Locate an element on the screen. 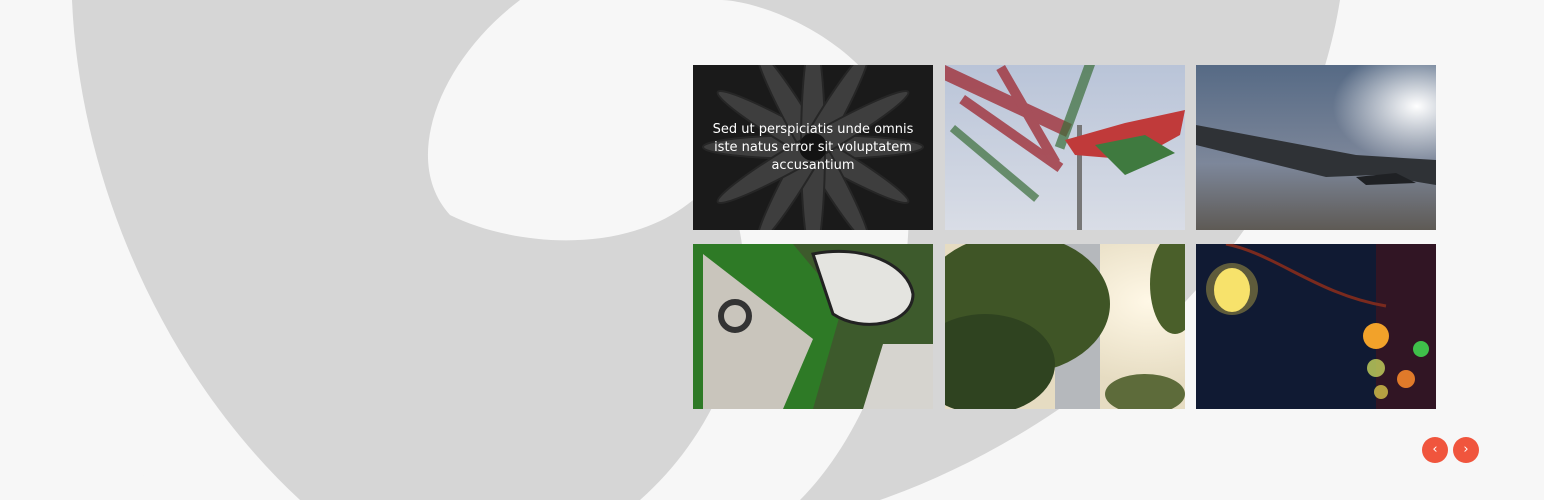 This screenshot has width=1544, height=500. gallery-item-graffiti is located at coordinates (813, 326).